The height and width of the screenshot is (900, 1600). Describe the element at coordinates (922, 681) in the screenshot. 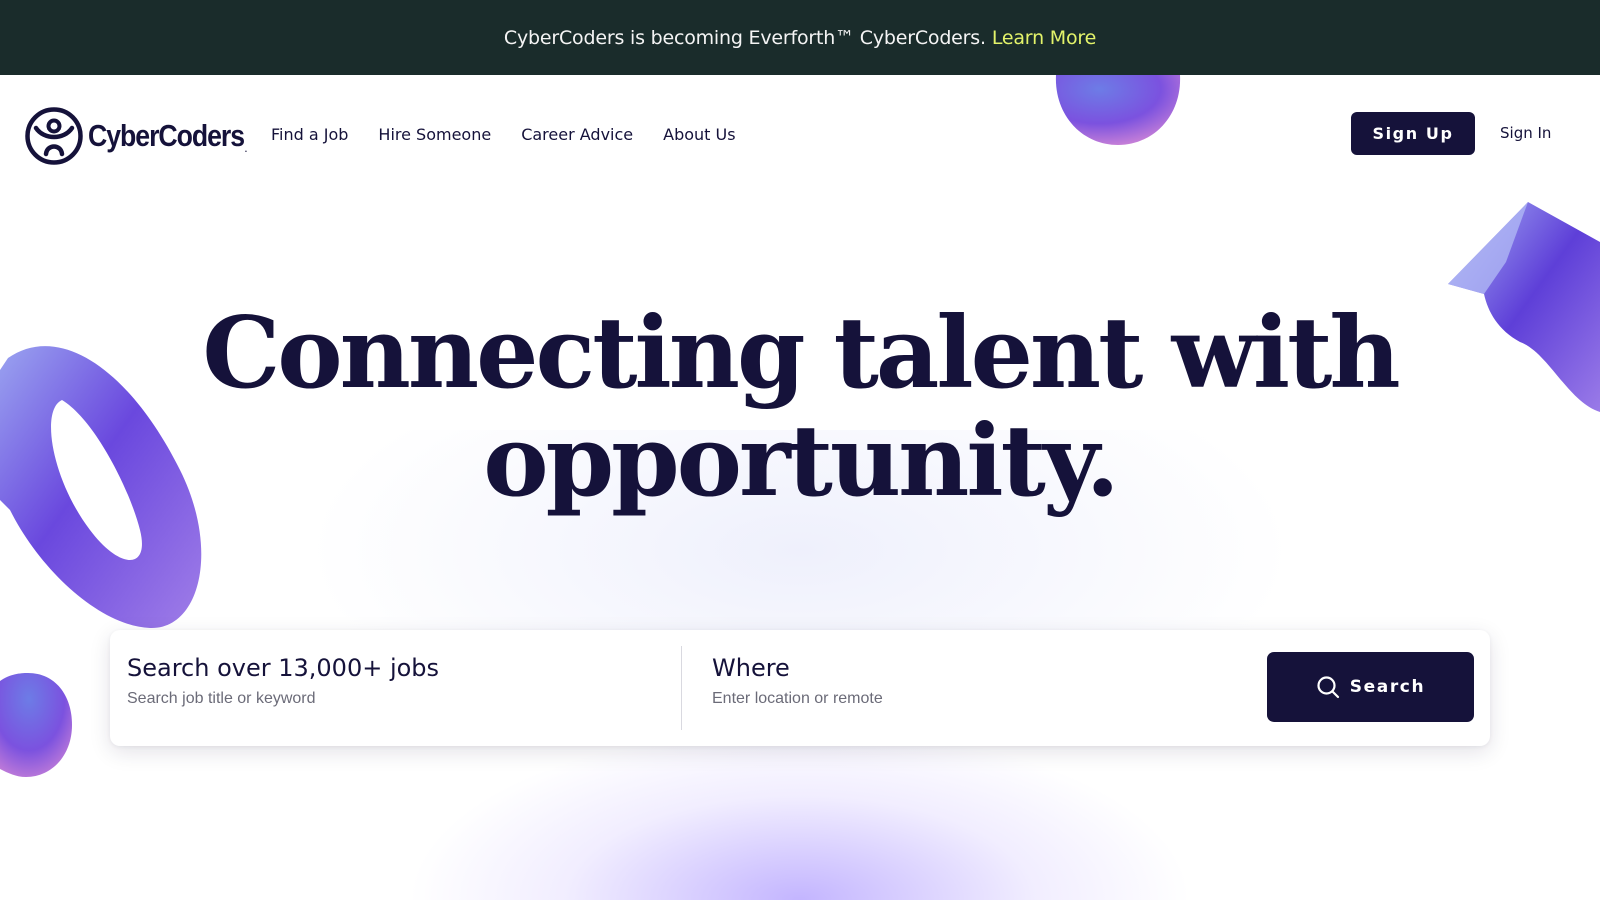

I see `location-field: Where` at that location.